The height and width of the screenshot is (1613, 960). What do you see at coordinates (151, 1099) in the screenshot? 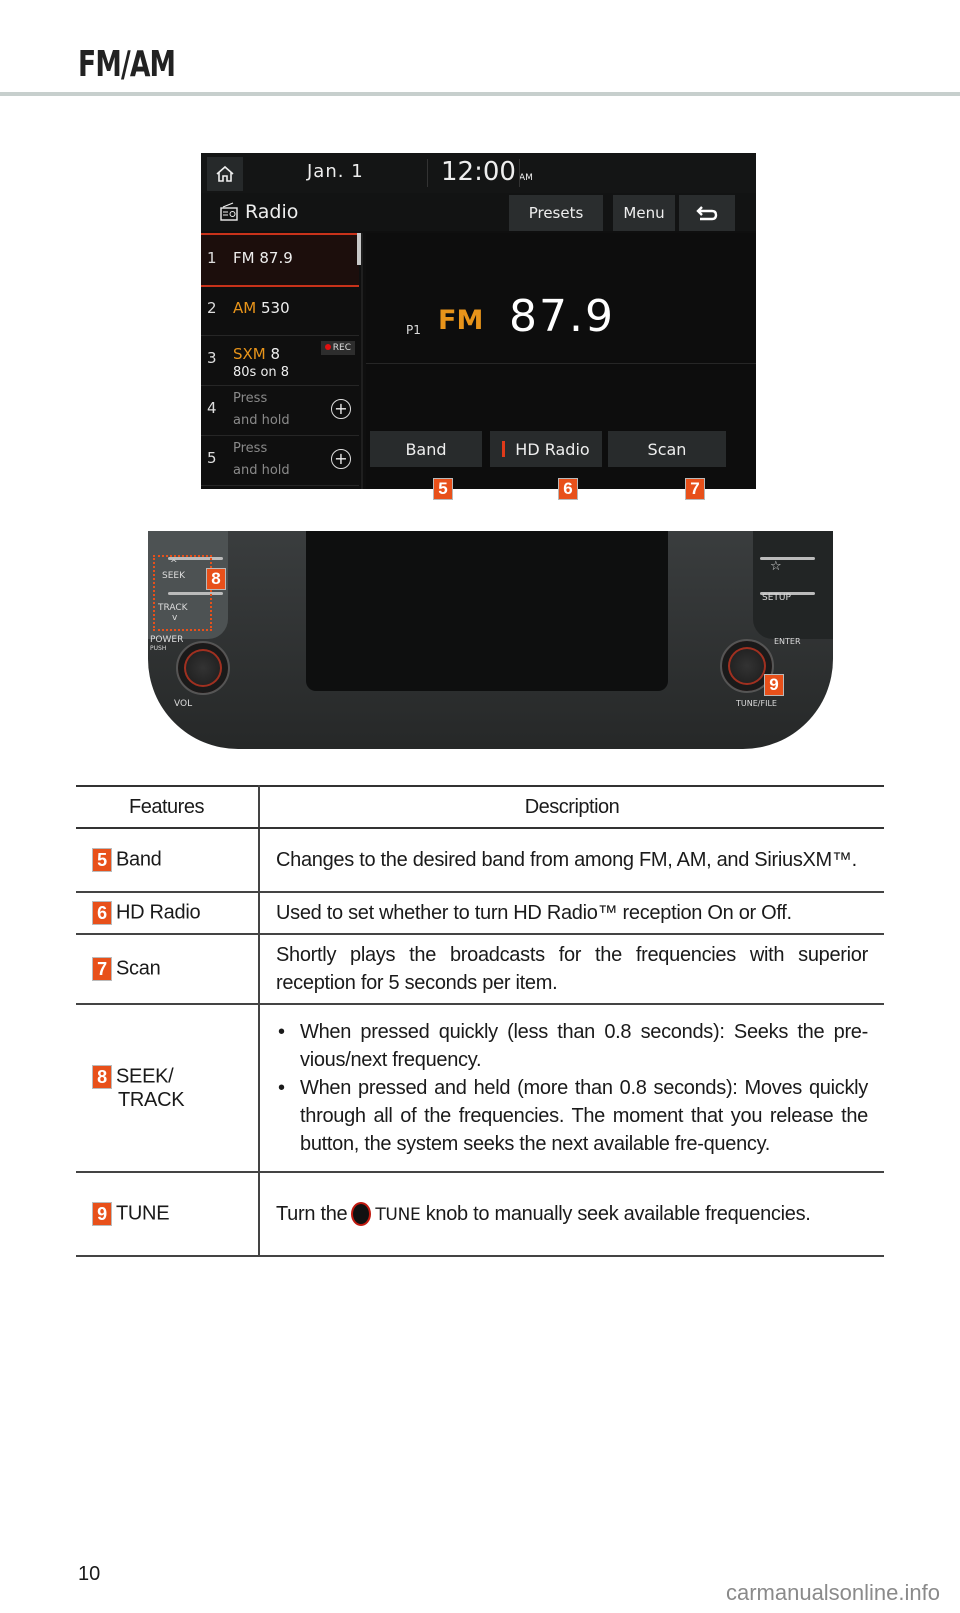
I see `feature-name-line2: TRACK` at bounding box center [151, 1099].